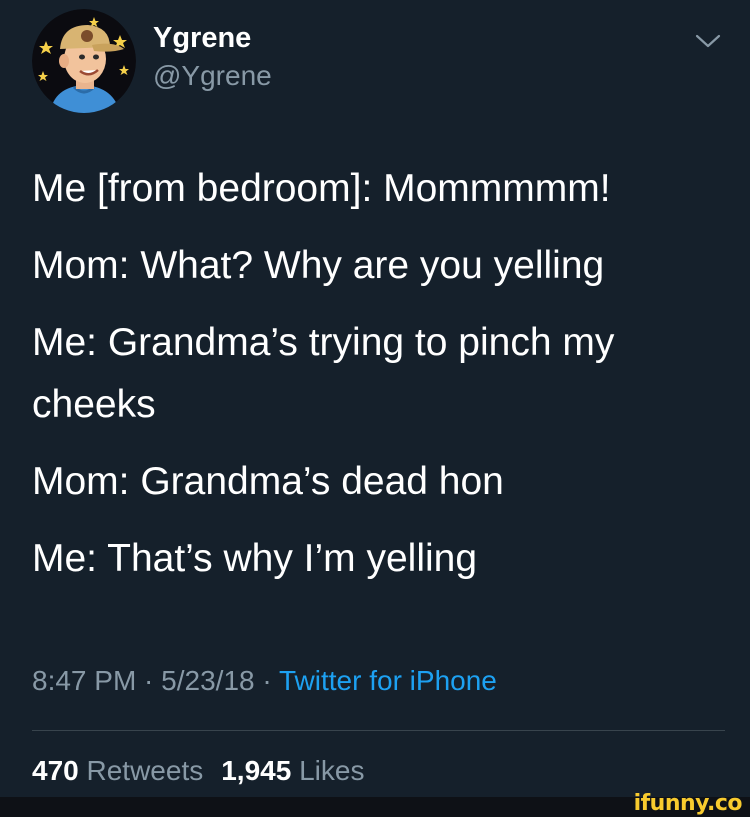  What do you see at coordinates (388, 680) in the screenshot?
I see `tweet-source-link: Twitter for iPhone` at bounding box center [388, 680].